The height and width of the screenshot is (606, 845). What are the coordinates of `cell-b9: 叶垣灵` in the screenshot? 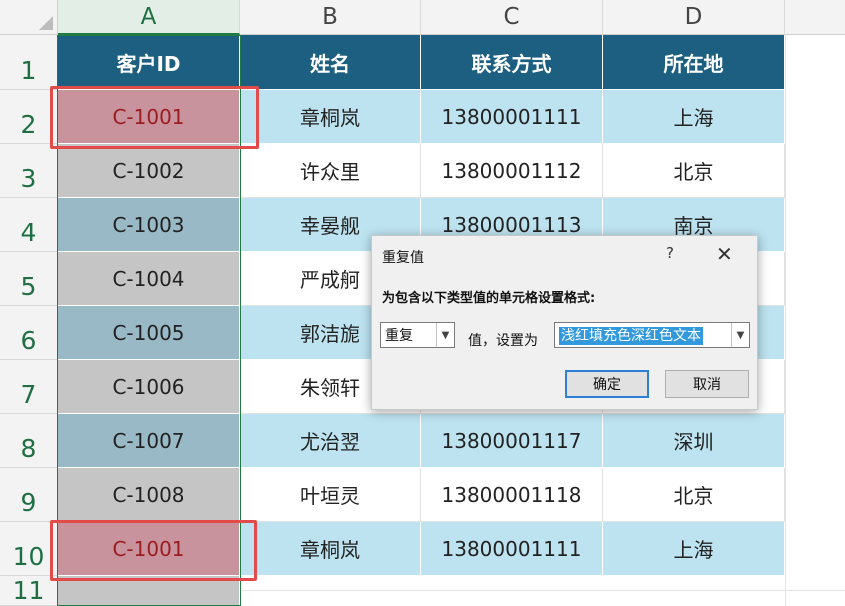 It's located at (330, 495).